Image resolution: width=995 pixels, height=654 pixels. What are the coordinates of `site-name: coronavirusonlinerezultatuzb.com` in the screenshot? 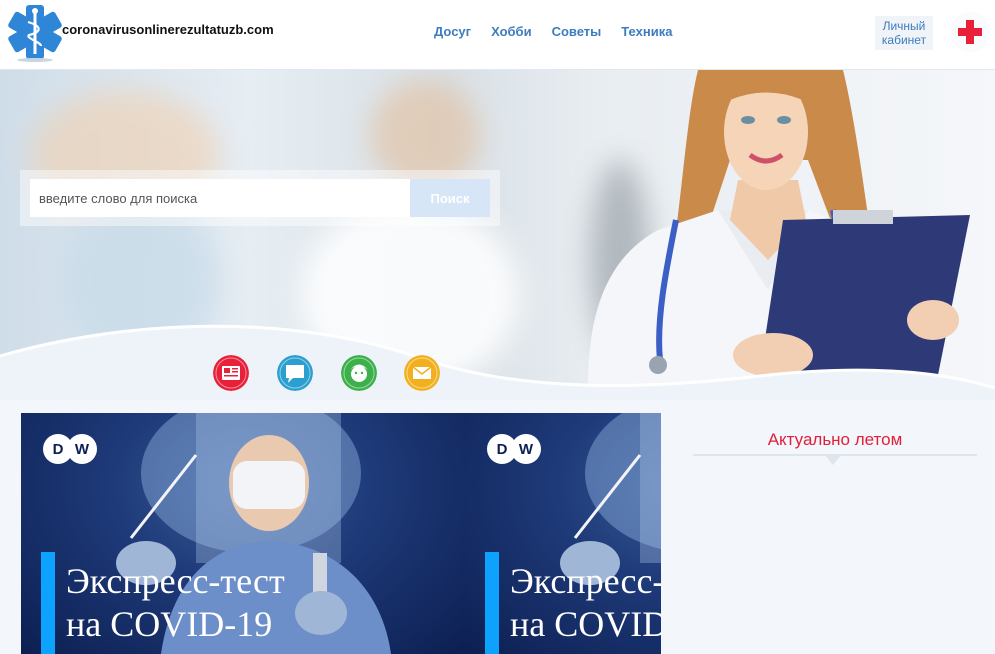 It's located at (168, 29).